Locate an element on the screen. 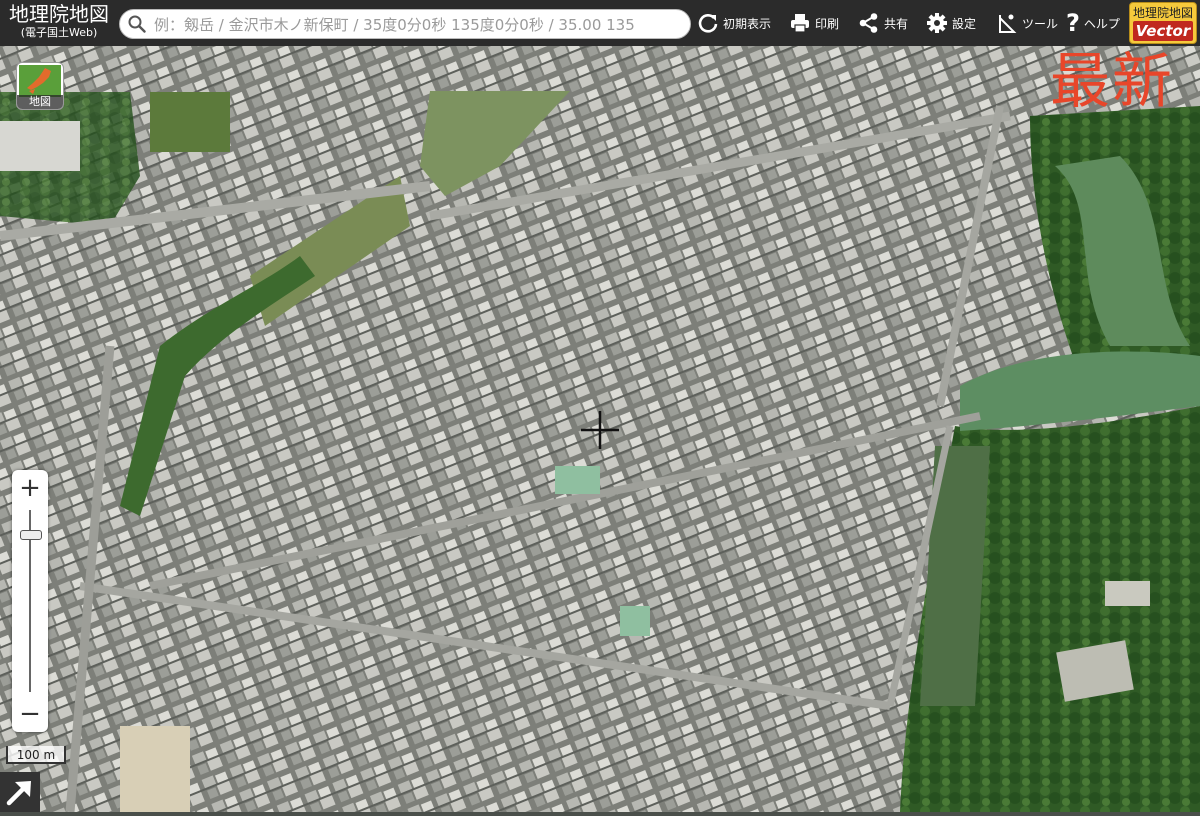 This screenshot has width=1200, height=816. zoom-slider-handle is located at coordinates (31, 535).